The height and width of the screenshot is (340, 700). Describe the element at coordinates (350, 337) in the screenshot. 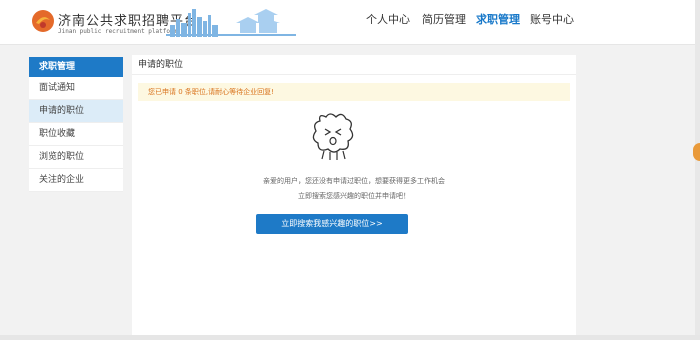

I see `bottom-bar` at that location.